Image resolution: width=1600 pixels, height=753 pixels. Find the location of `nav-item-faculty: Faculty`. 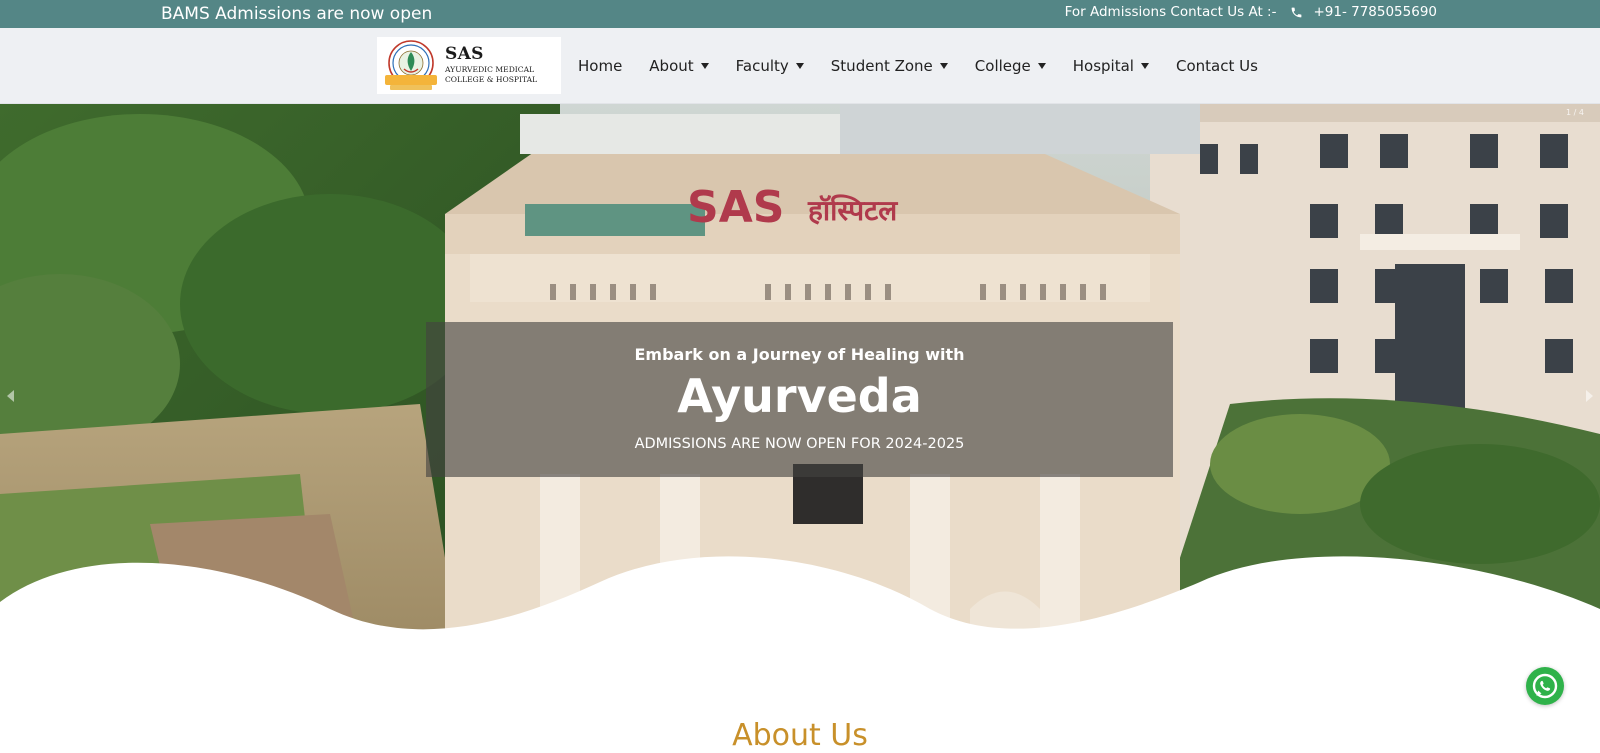

nav-item-faculty: Faculty is located at coordinates (770, 66).